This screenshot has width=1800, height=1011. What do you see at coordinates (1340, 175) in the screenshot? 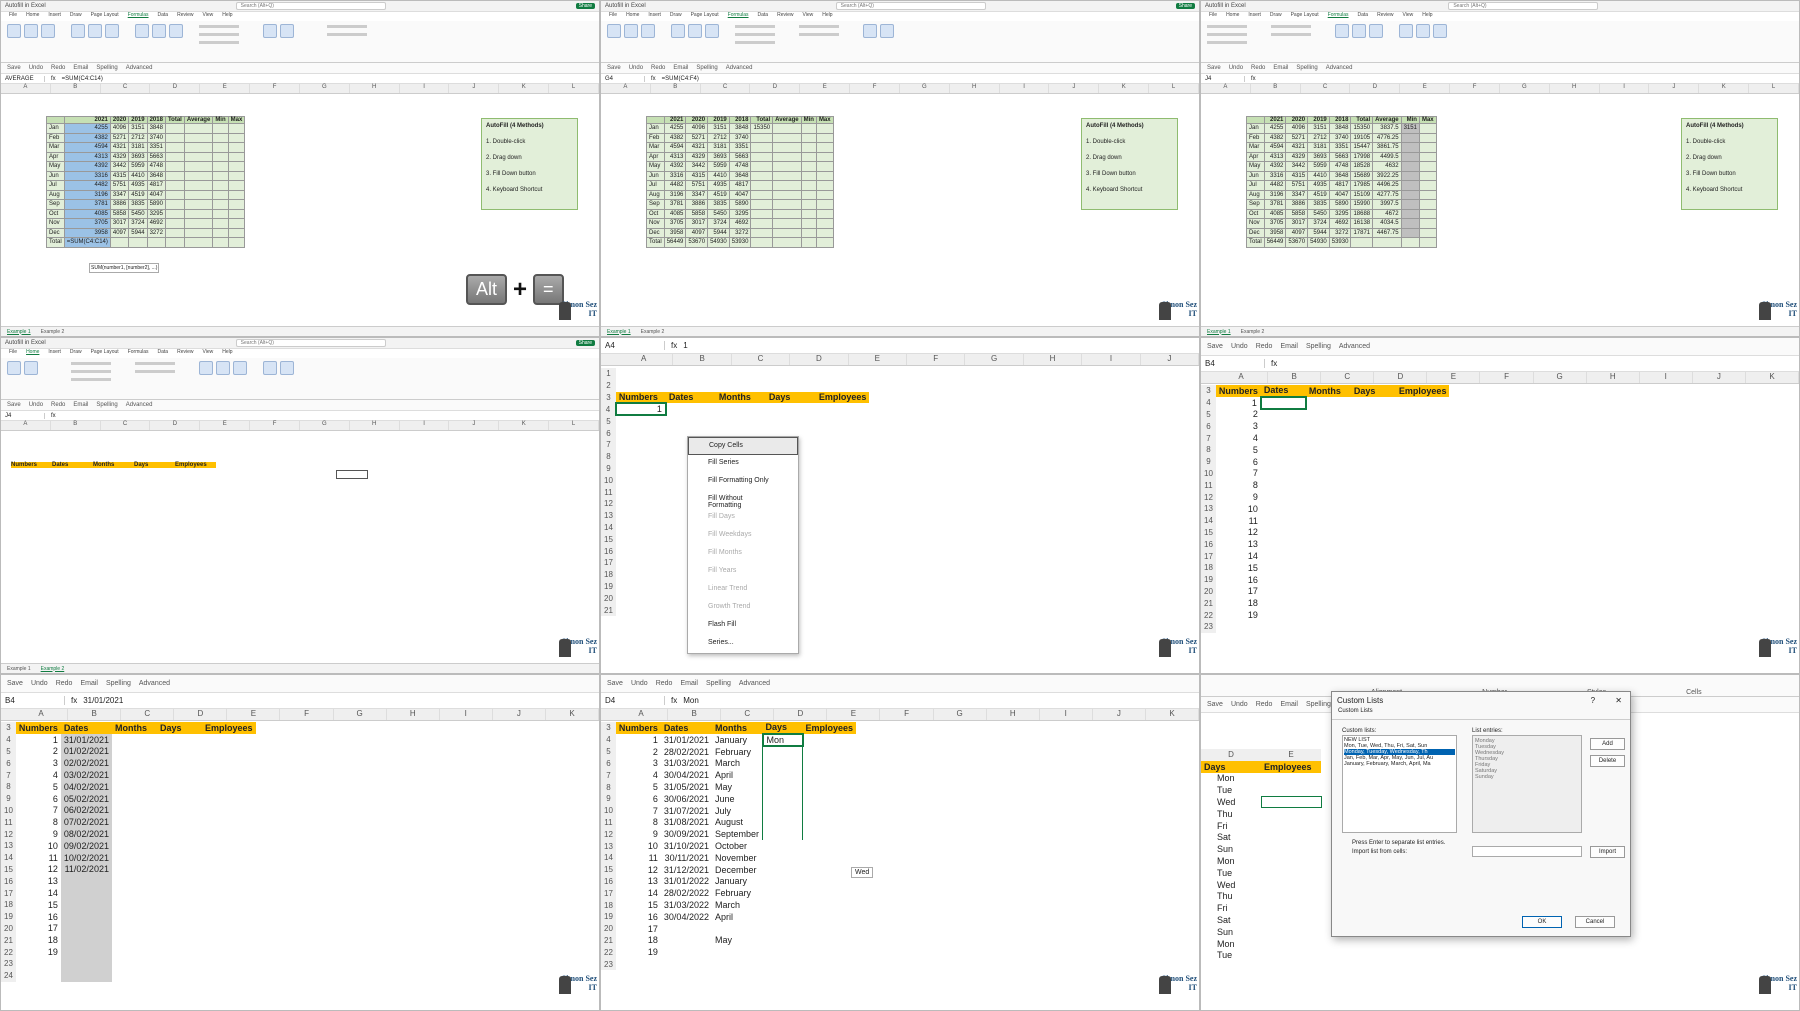
I see `cell: 3648` at bounding box center [1340, 175].